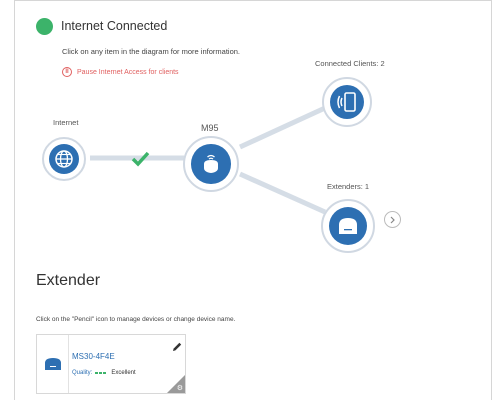  Describe the element at coordinates (350, 63) in the screenshot. I see `connected-clients-label: Connected Clients: 2` at that location.